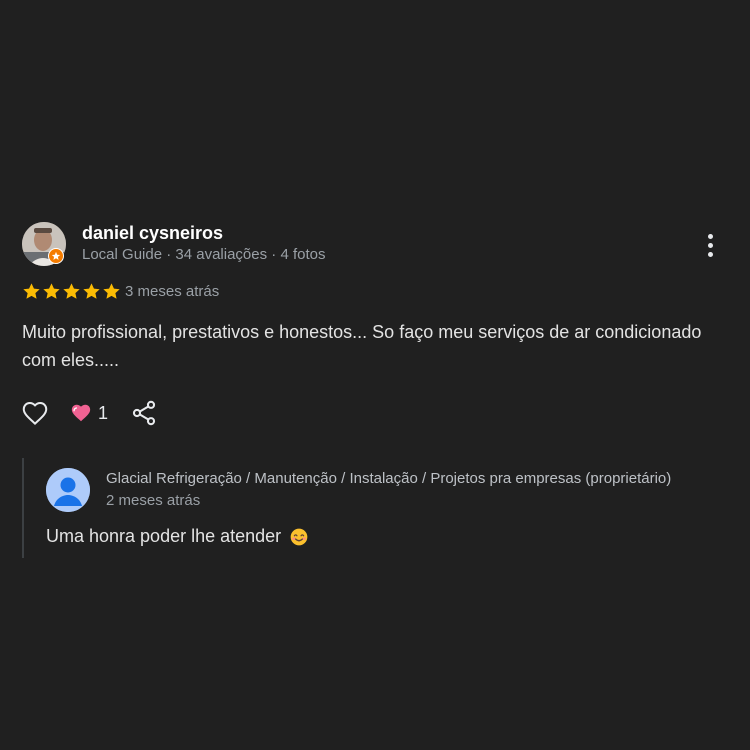  I want to click on star-rating, so click(71, 291).